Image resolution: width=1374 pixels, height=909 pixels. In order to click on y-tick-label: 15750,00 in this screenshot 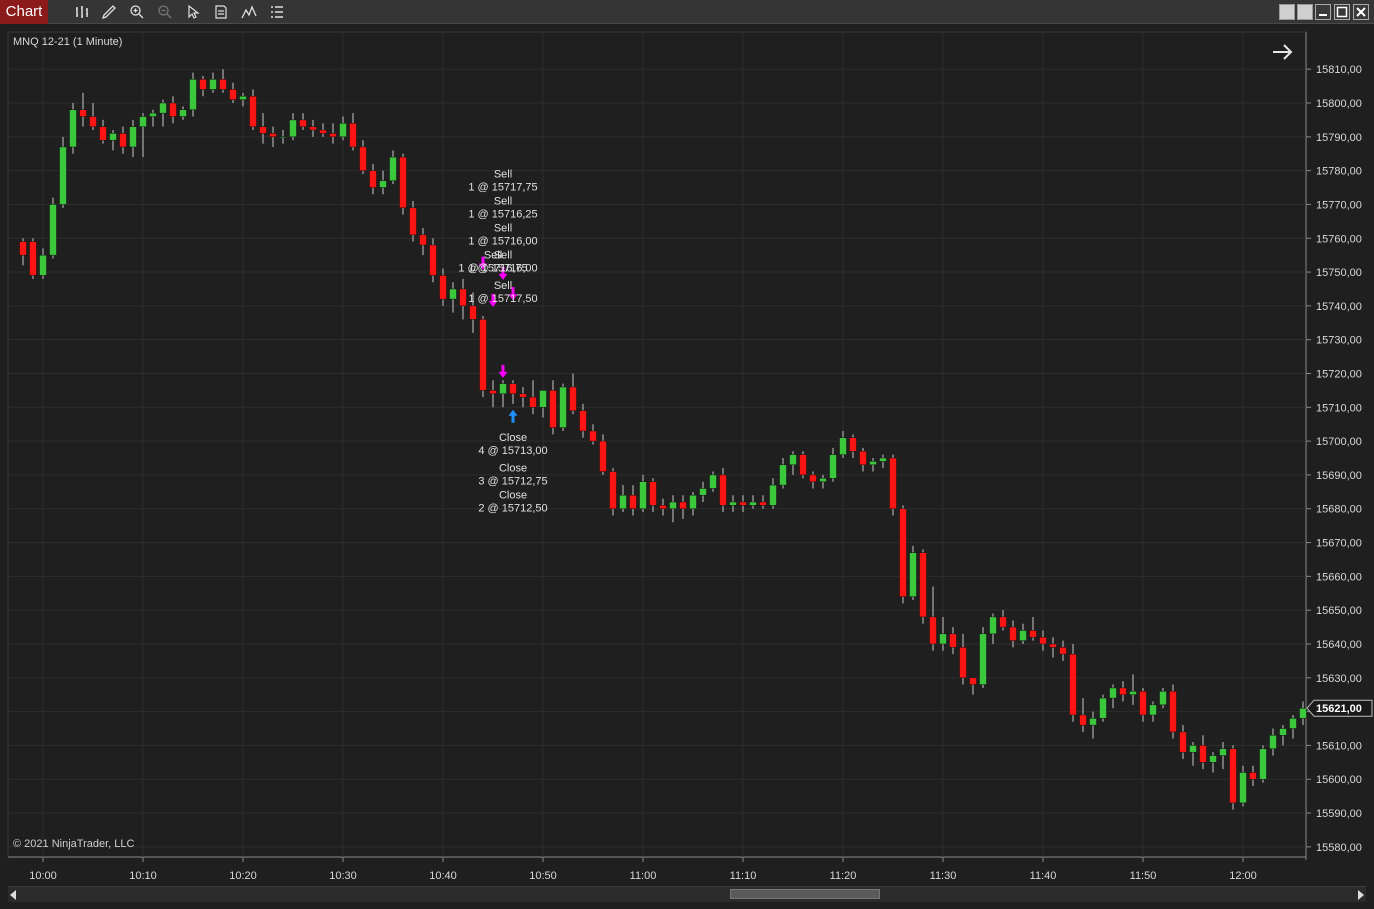, I will do `click(1339, 273)`.